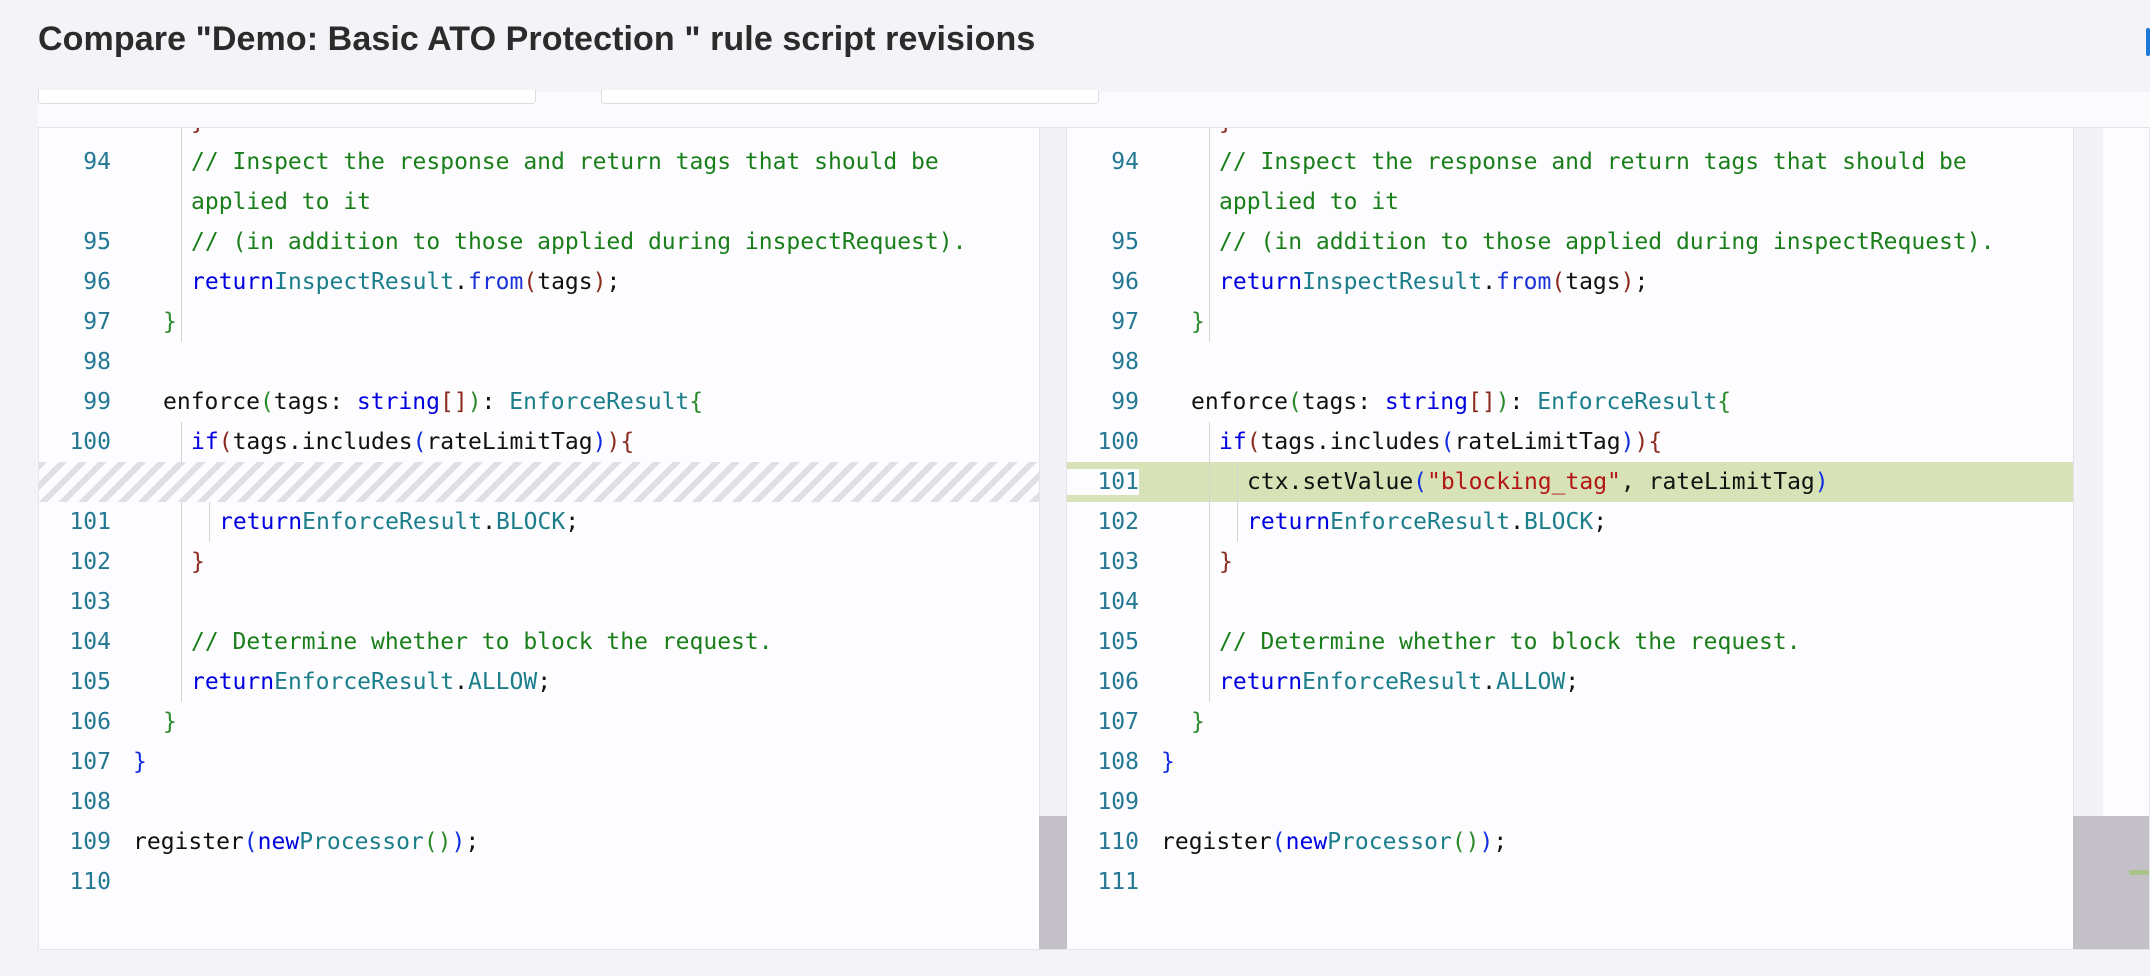  I want to click on code-line: 109 register(new Processor());, so click(539, 842).